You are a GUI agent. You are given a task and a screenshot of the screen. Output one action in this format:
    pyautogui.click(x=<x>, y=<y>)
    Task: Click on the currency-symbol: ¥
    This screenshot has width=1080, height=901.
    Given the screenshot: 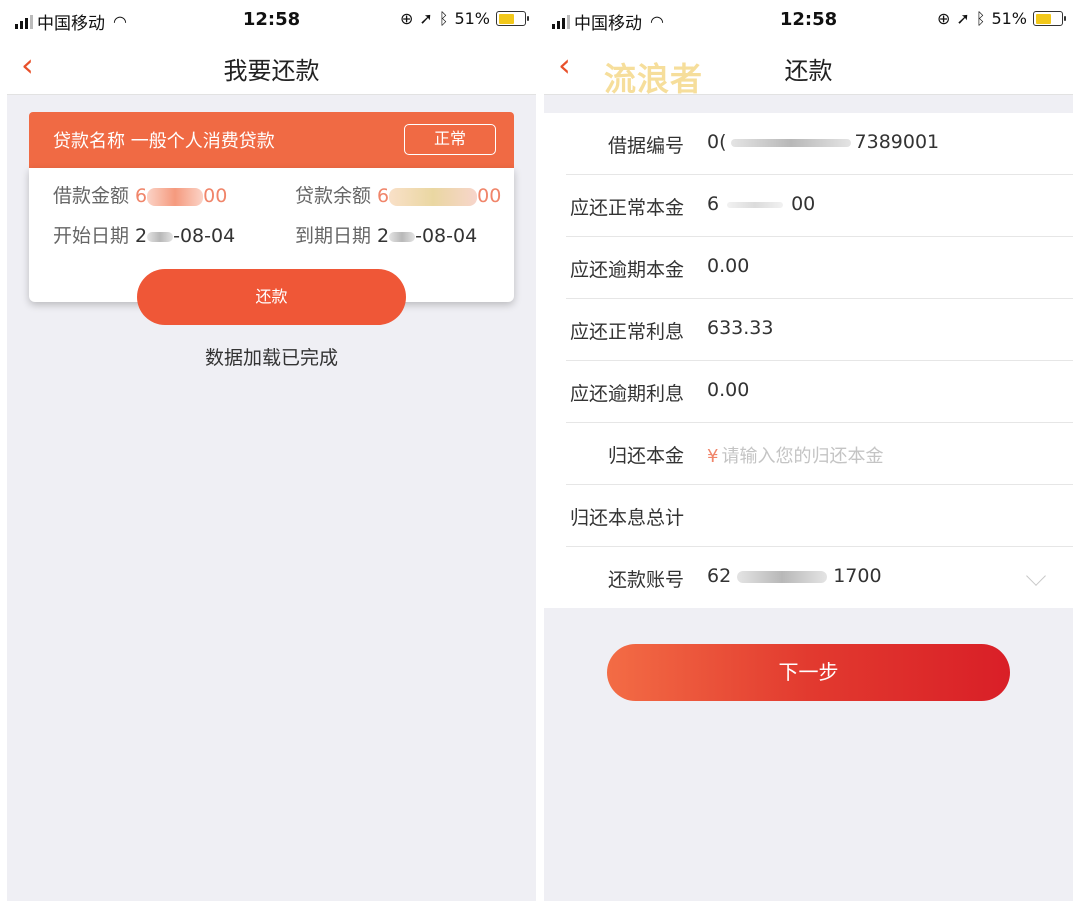 What is the action you would take?
    pyautogui.click(x=713, y=456)
    